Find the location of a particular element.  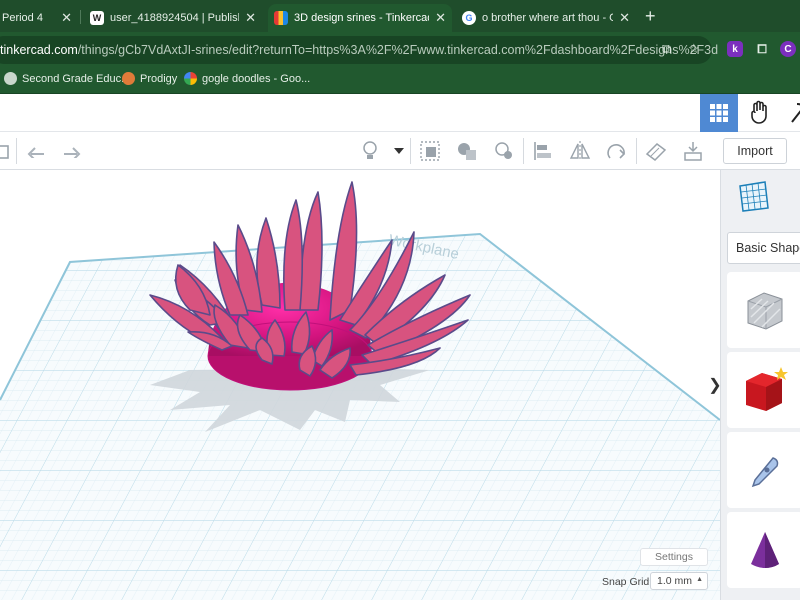

shape-cone is located at coordinates (763, 550).